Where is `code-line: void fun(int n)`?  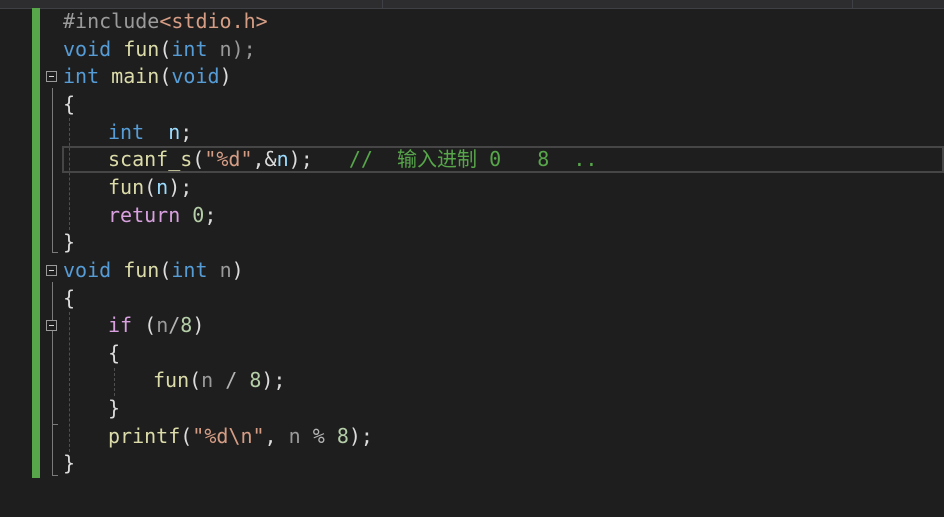
code-line: void fun(int n) is located at coordinates (153, 270).